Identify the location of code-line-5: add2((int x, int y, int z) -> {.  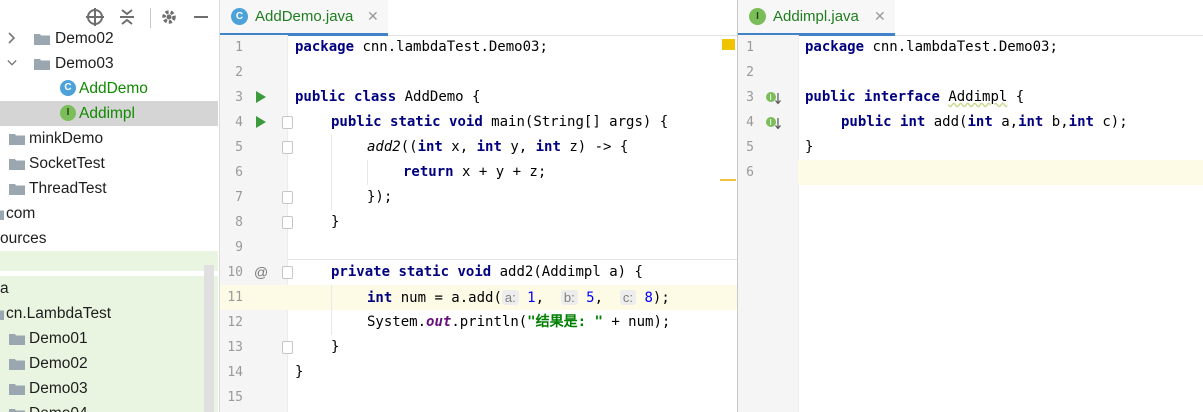
(497, 147).